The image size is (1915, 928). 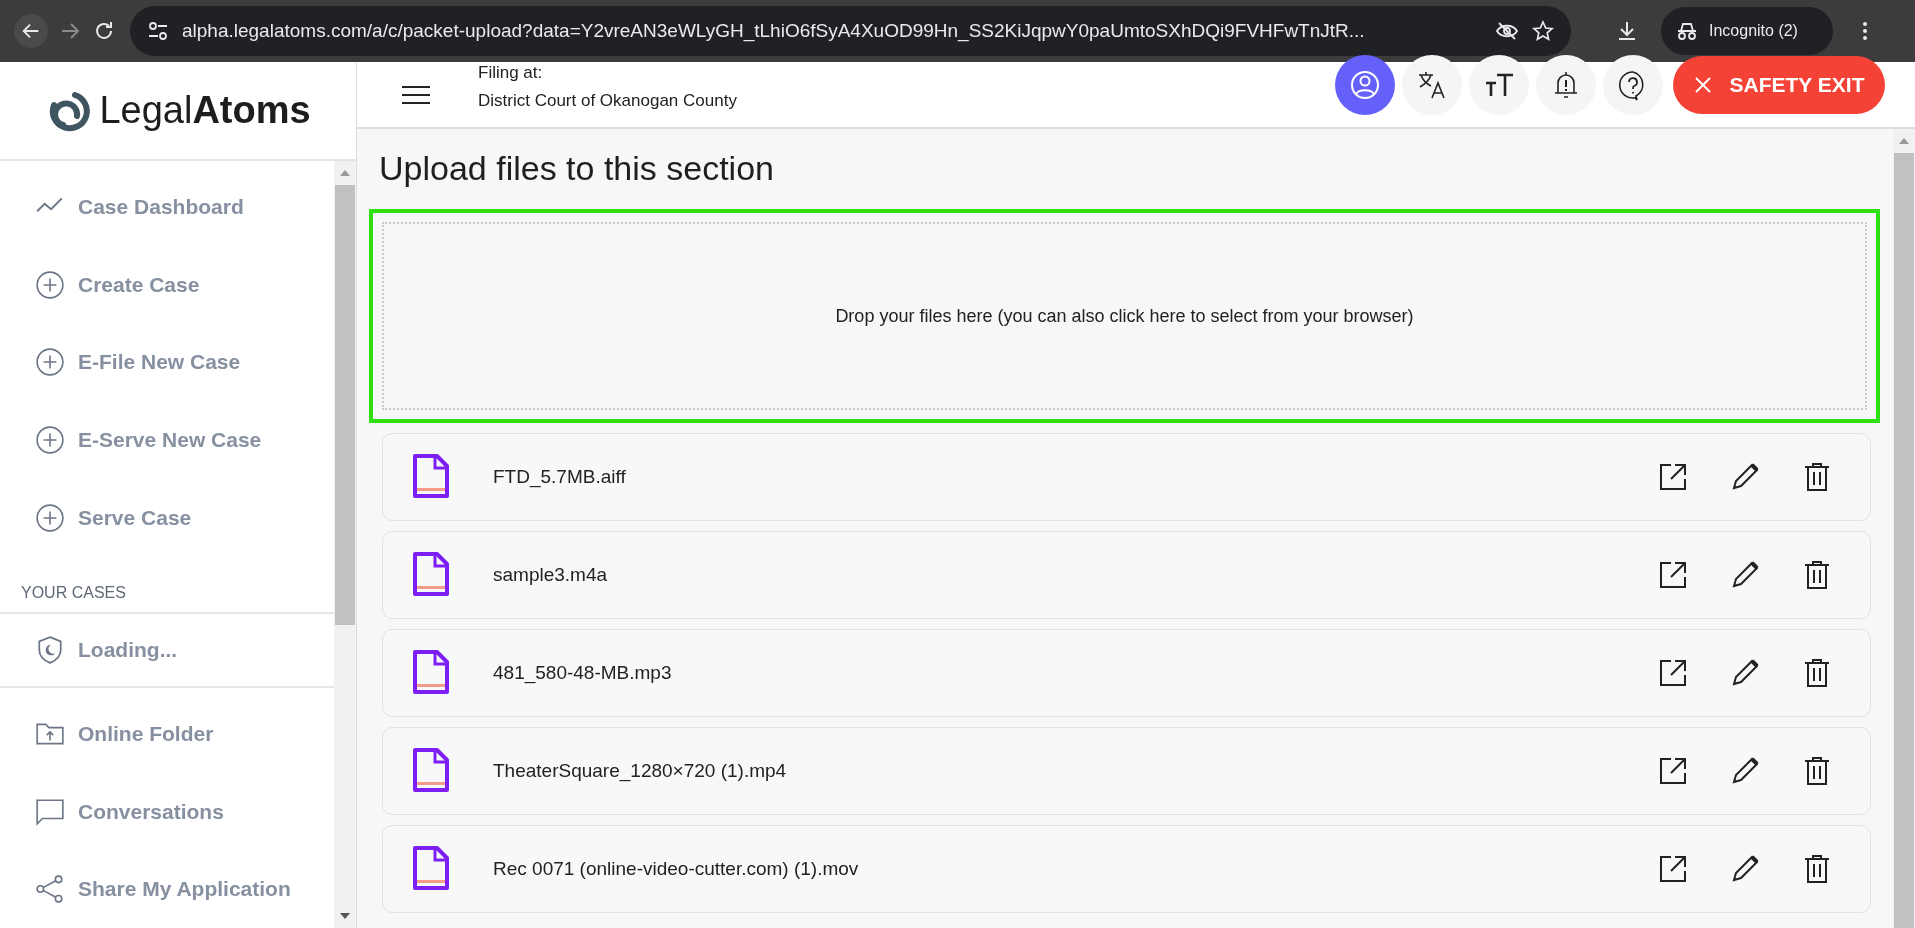 What do you see at coordinates (1365, 84) in the screenshot?
I see `user-icon` at bounding box center [1365, 84].